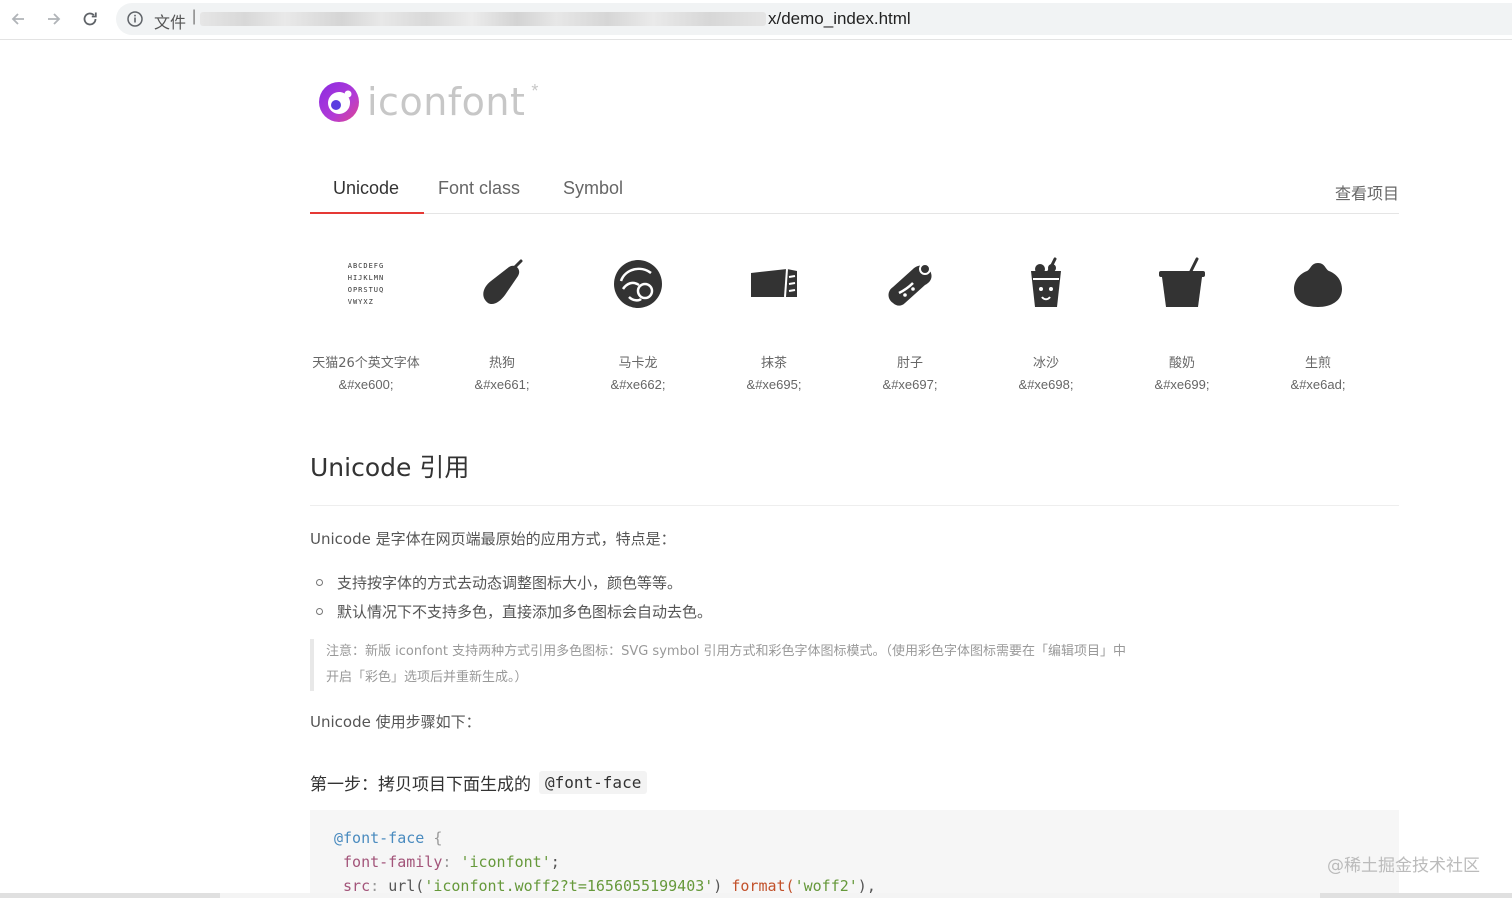 The height and width of the screenshot is (898, 1512). I want to click on icon-code: &#xe600;, so click(366, 384).